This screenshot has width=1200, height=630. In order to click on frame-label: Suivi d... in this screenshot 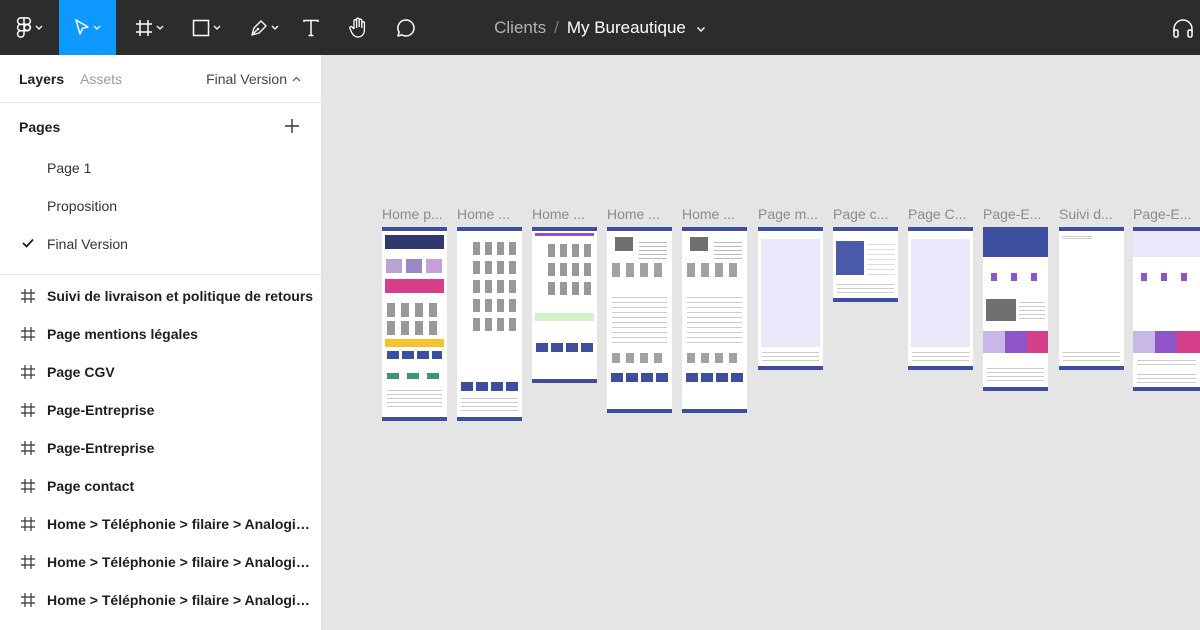, I will do `click(1091, 214)`.